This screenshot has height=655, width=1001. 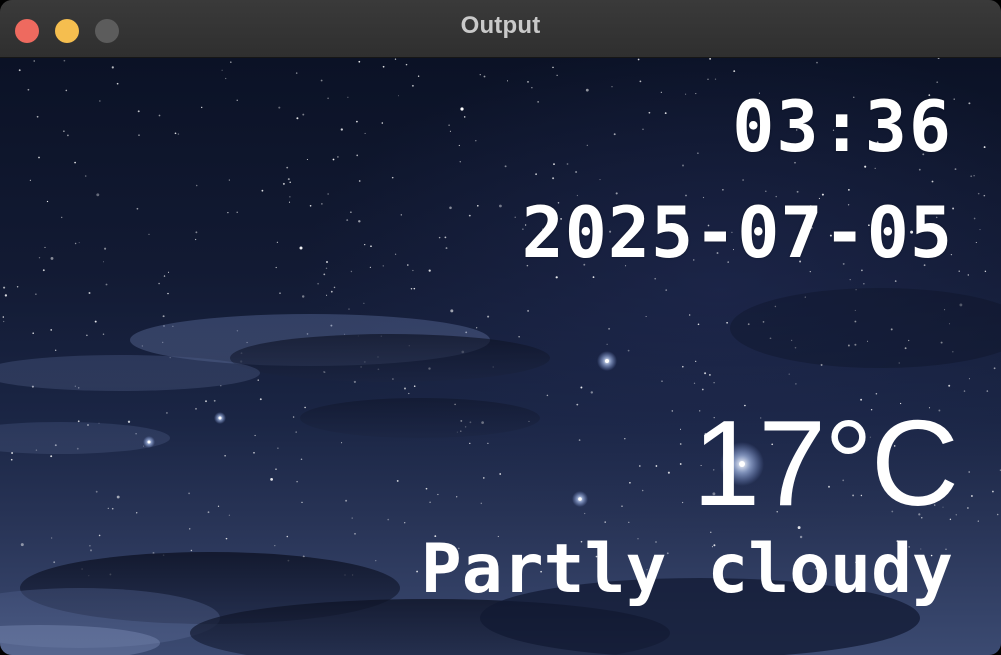 I want to click on window-title: Output, so click(x=500, y=25).